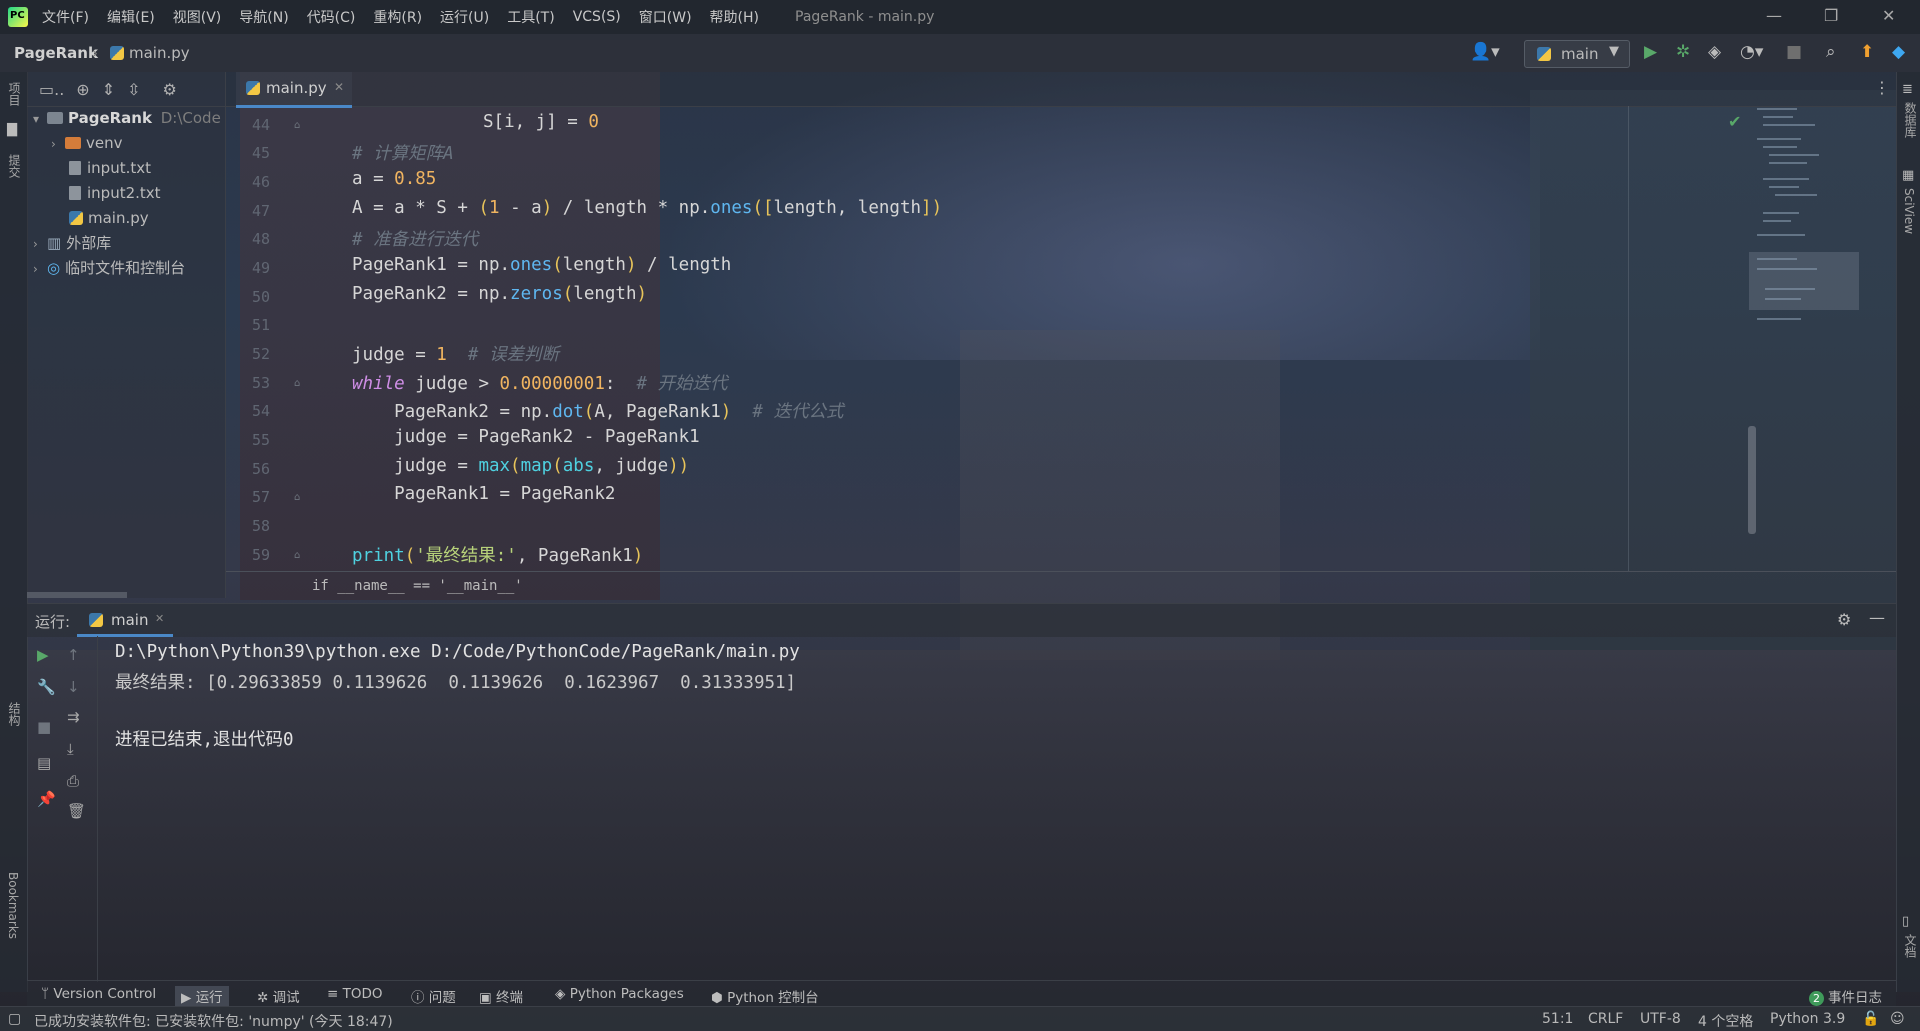 Image resolution: width=1920 pixels, height=1031 pixels. Describe the element at coordinates (286, 998) in the screenshot. I see `tool-label: 调试` at that location.